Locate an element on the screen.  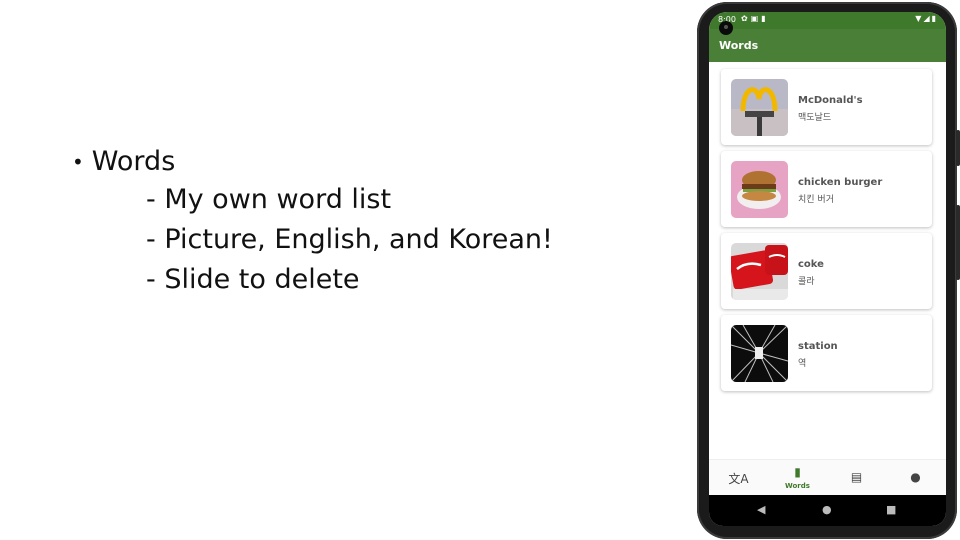
subpoint: - Slide to delete is located at coordinates (253, 279).